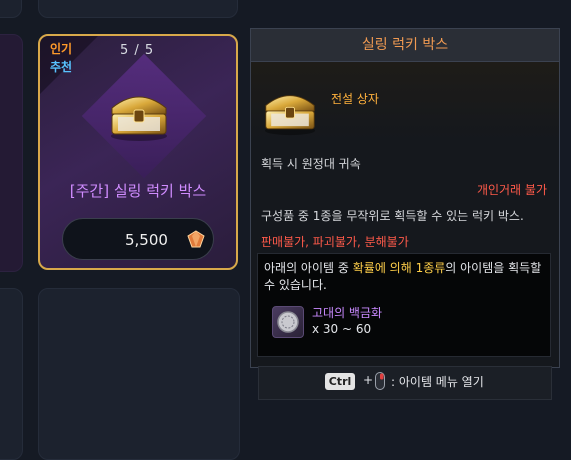  What do you see at coordinates (342, 329) in the screenshot?
I see `contents-item-quantity: x 30 ~ 60` at bounding box center [342, 329].